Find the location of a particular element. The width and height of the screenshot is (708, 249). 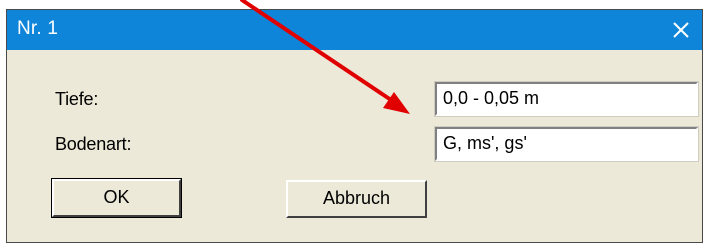

soil-type-field: G, ms', gs' is located at coordinates (566, 144).